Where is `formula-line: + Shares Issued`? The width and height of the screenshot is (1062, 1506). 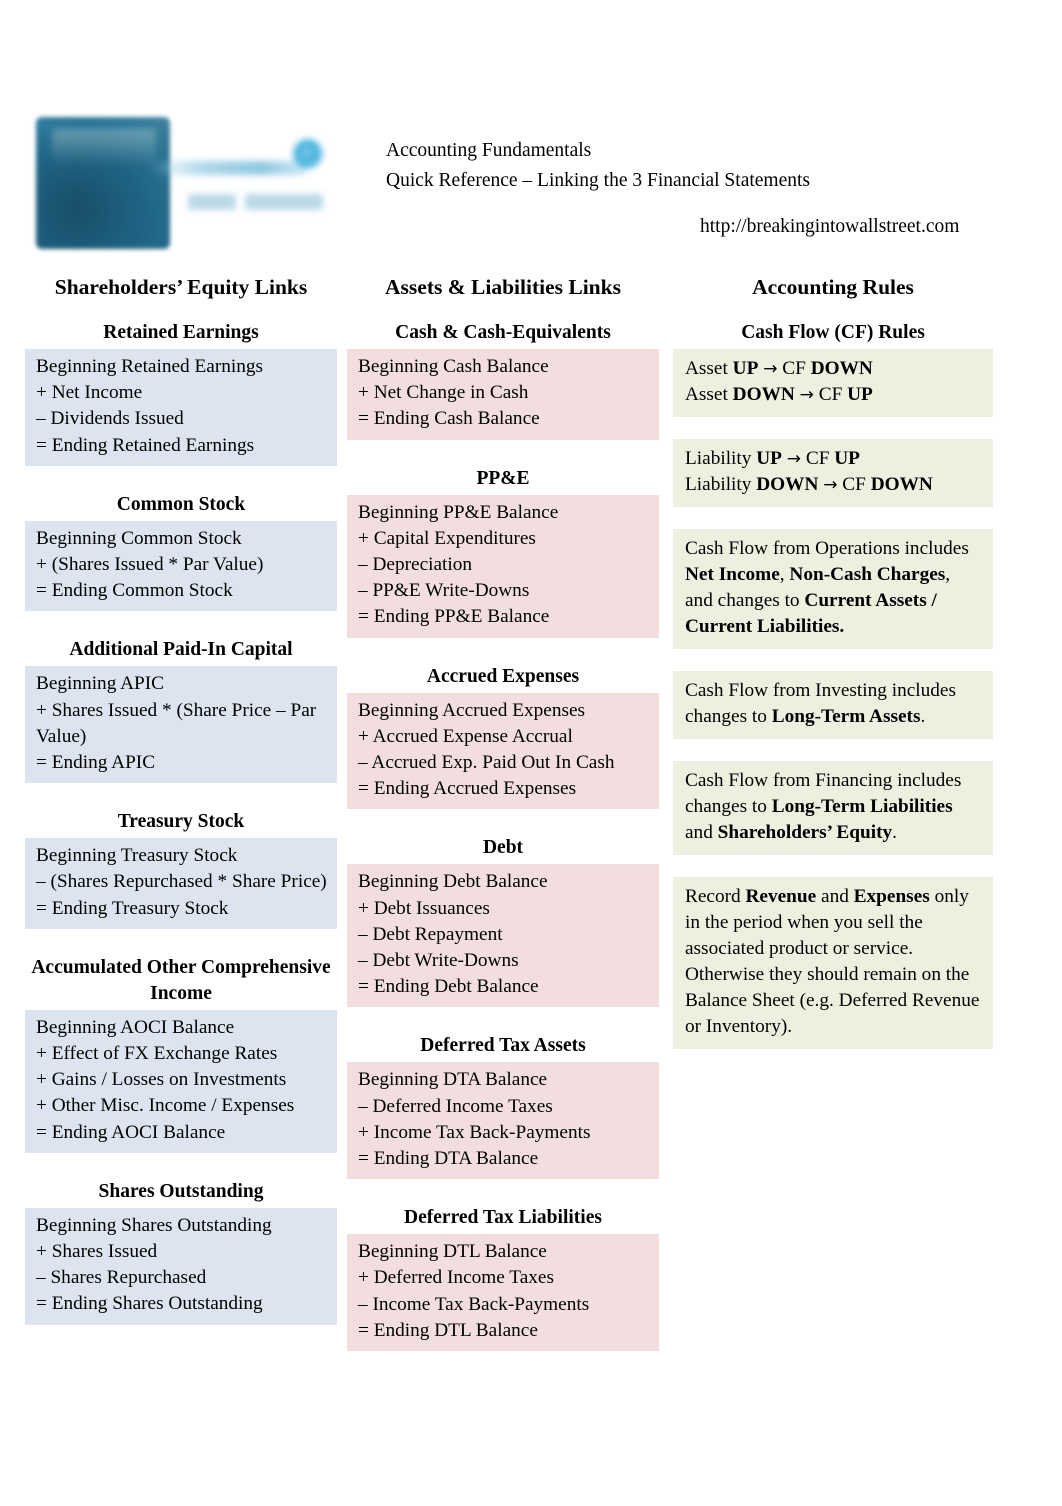
formula-line: + Shares Issued is located at coordinates (97, 1252).